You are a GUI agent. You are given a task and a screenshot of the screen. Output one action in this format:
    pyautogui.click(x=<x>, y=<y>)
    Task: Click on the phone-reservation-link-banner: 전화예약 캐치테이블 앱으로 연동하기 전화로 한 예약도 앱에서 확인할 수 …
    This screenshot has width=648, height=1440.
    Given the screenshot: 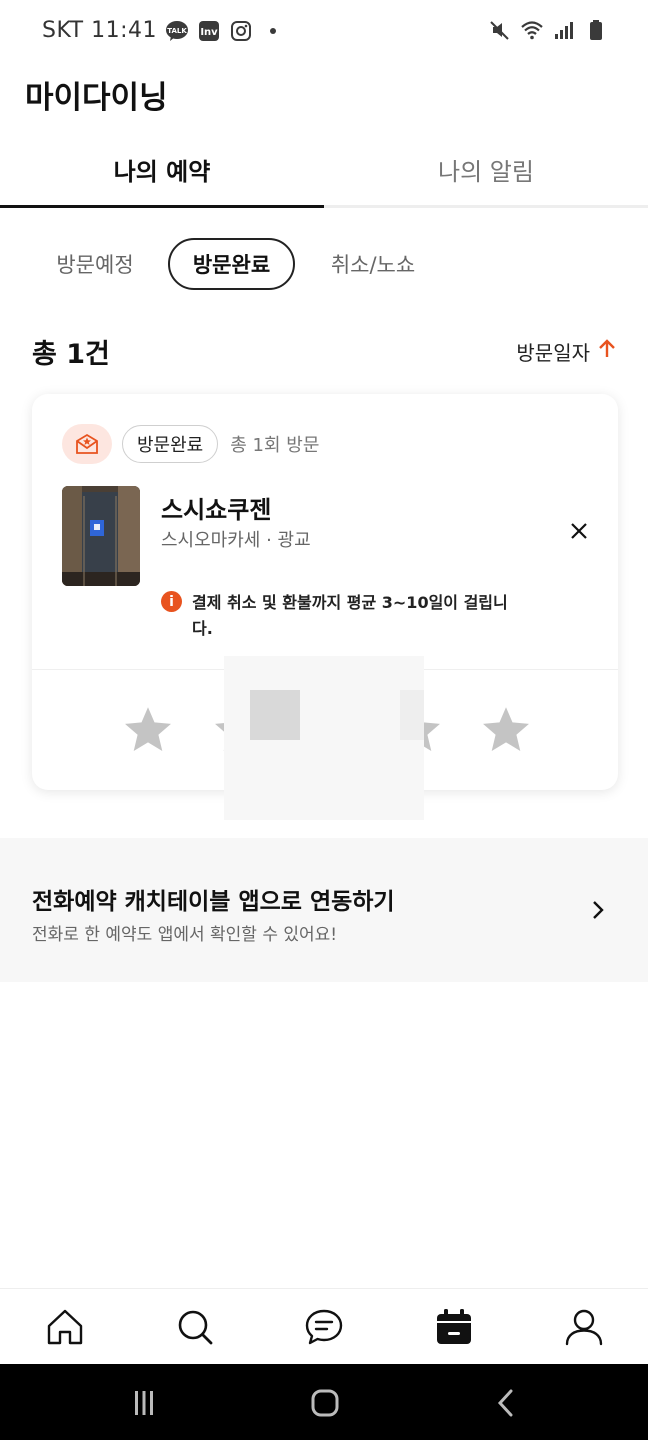 What is the action you would take?
    pyautogui.click(x=324, y=910)
    